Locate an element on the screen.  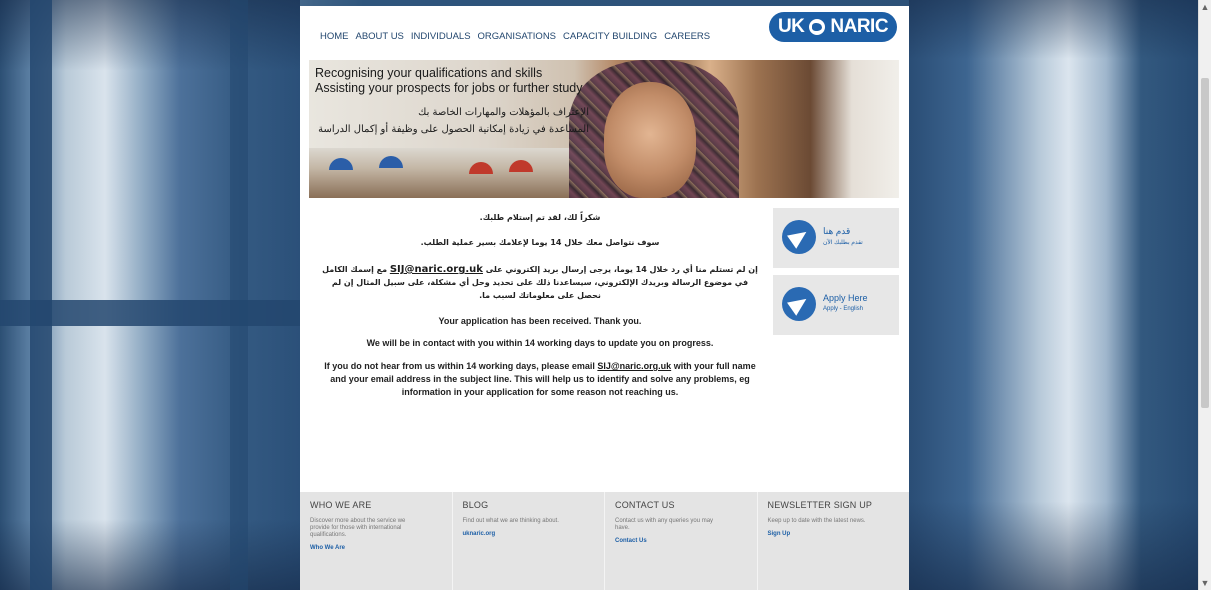
globe-icon is located at coordinates (817, 27).